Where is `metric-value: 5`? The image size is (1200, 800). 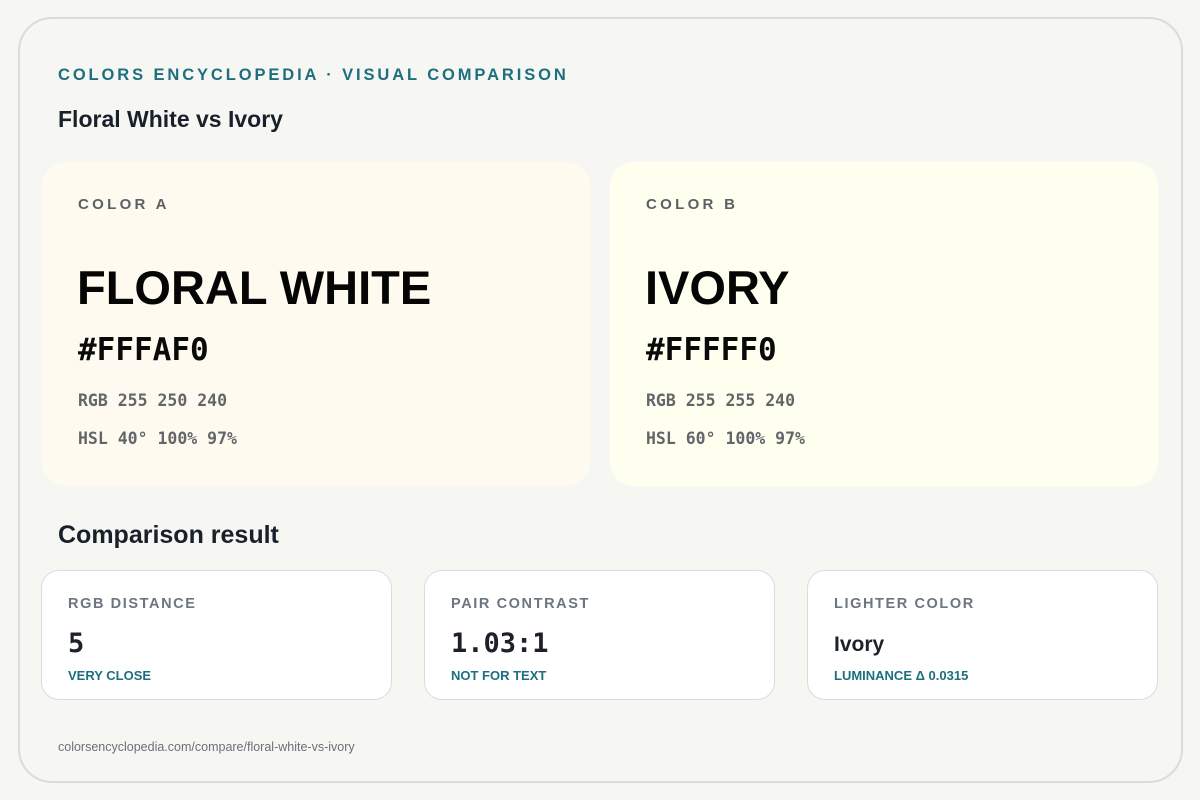 metric-value: 5 is located at coordinates (76, 643).